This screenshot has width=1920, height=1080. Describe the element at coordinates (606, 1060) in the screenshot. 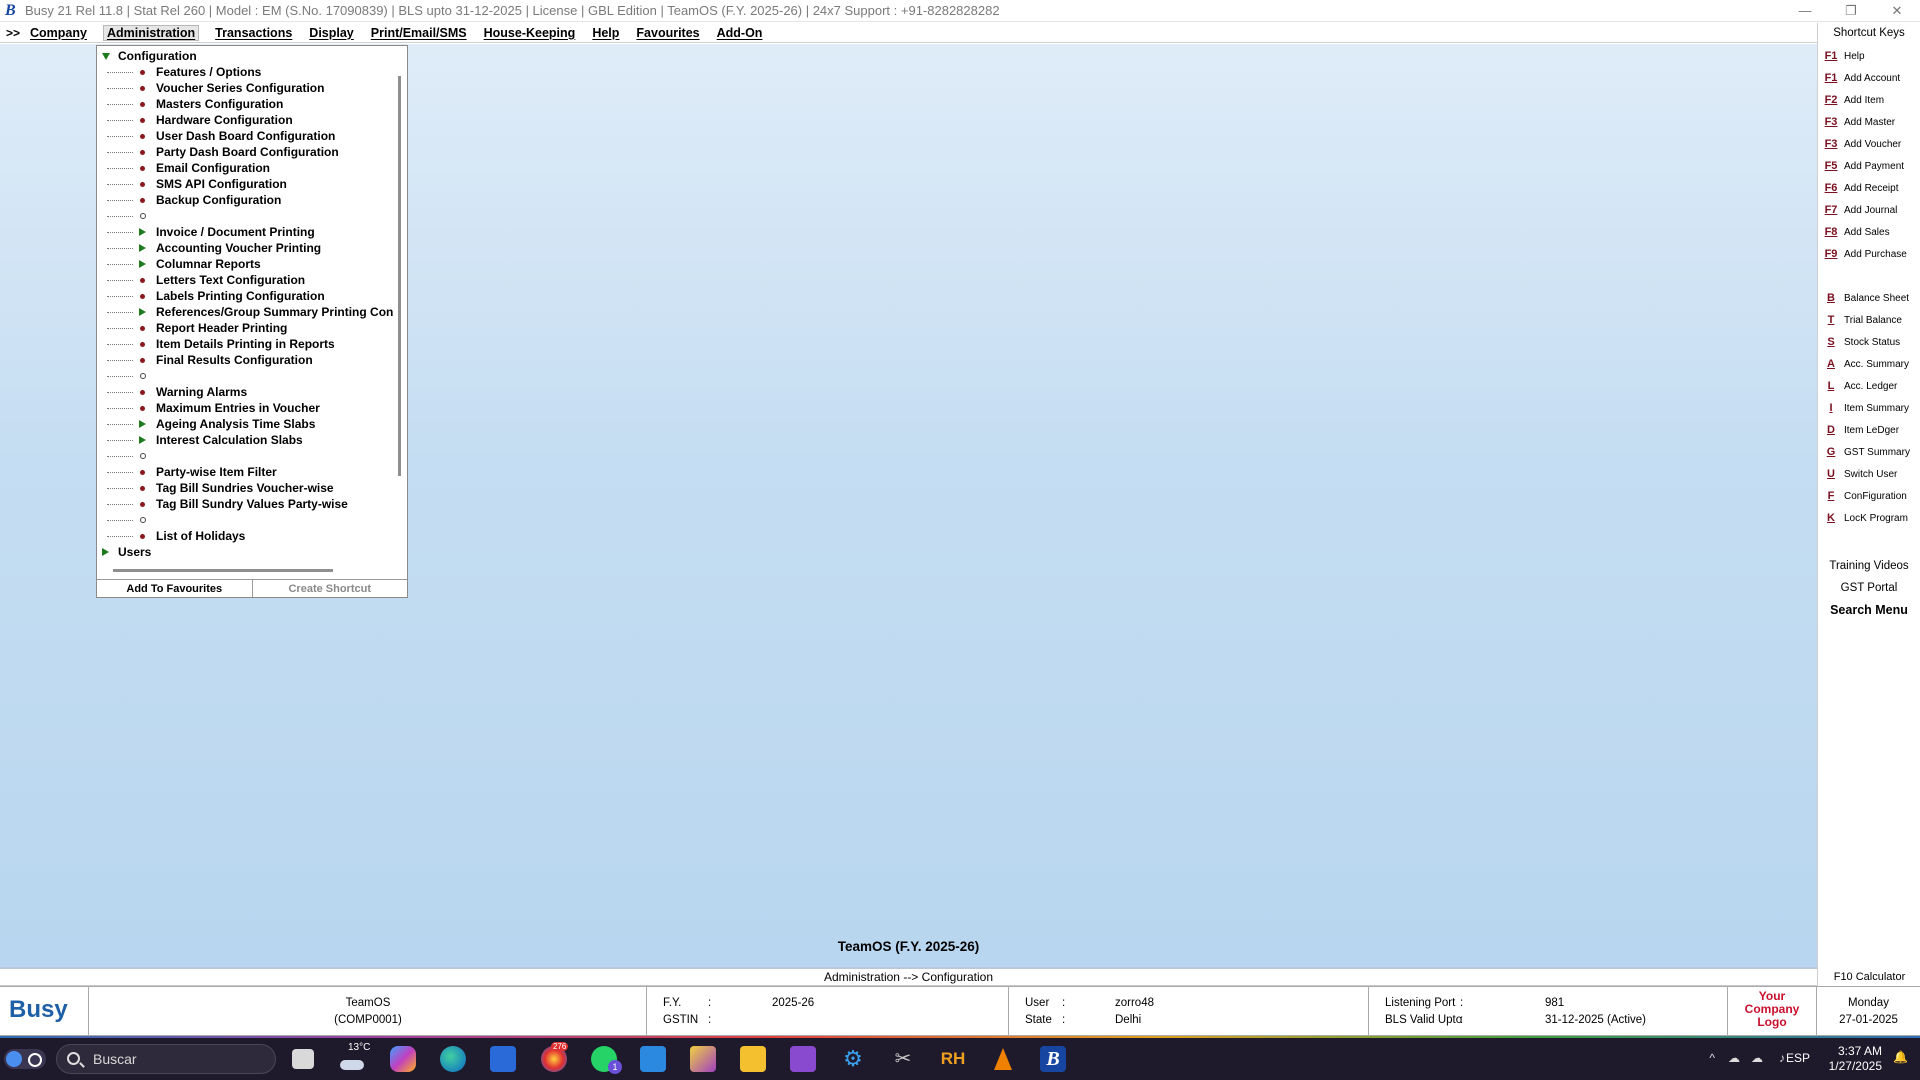

I see `whatsapp-icon: 1` at that location.